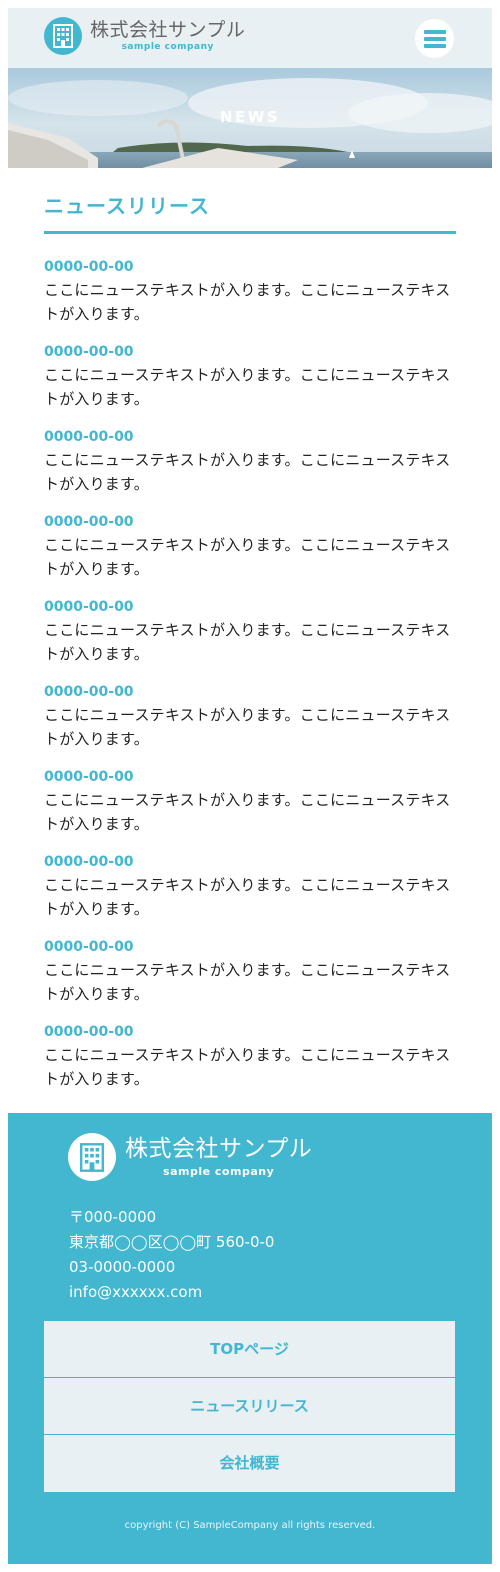  I want to click on footer-phone: 03-0000-0000, so click(122, 1267).